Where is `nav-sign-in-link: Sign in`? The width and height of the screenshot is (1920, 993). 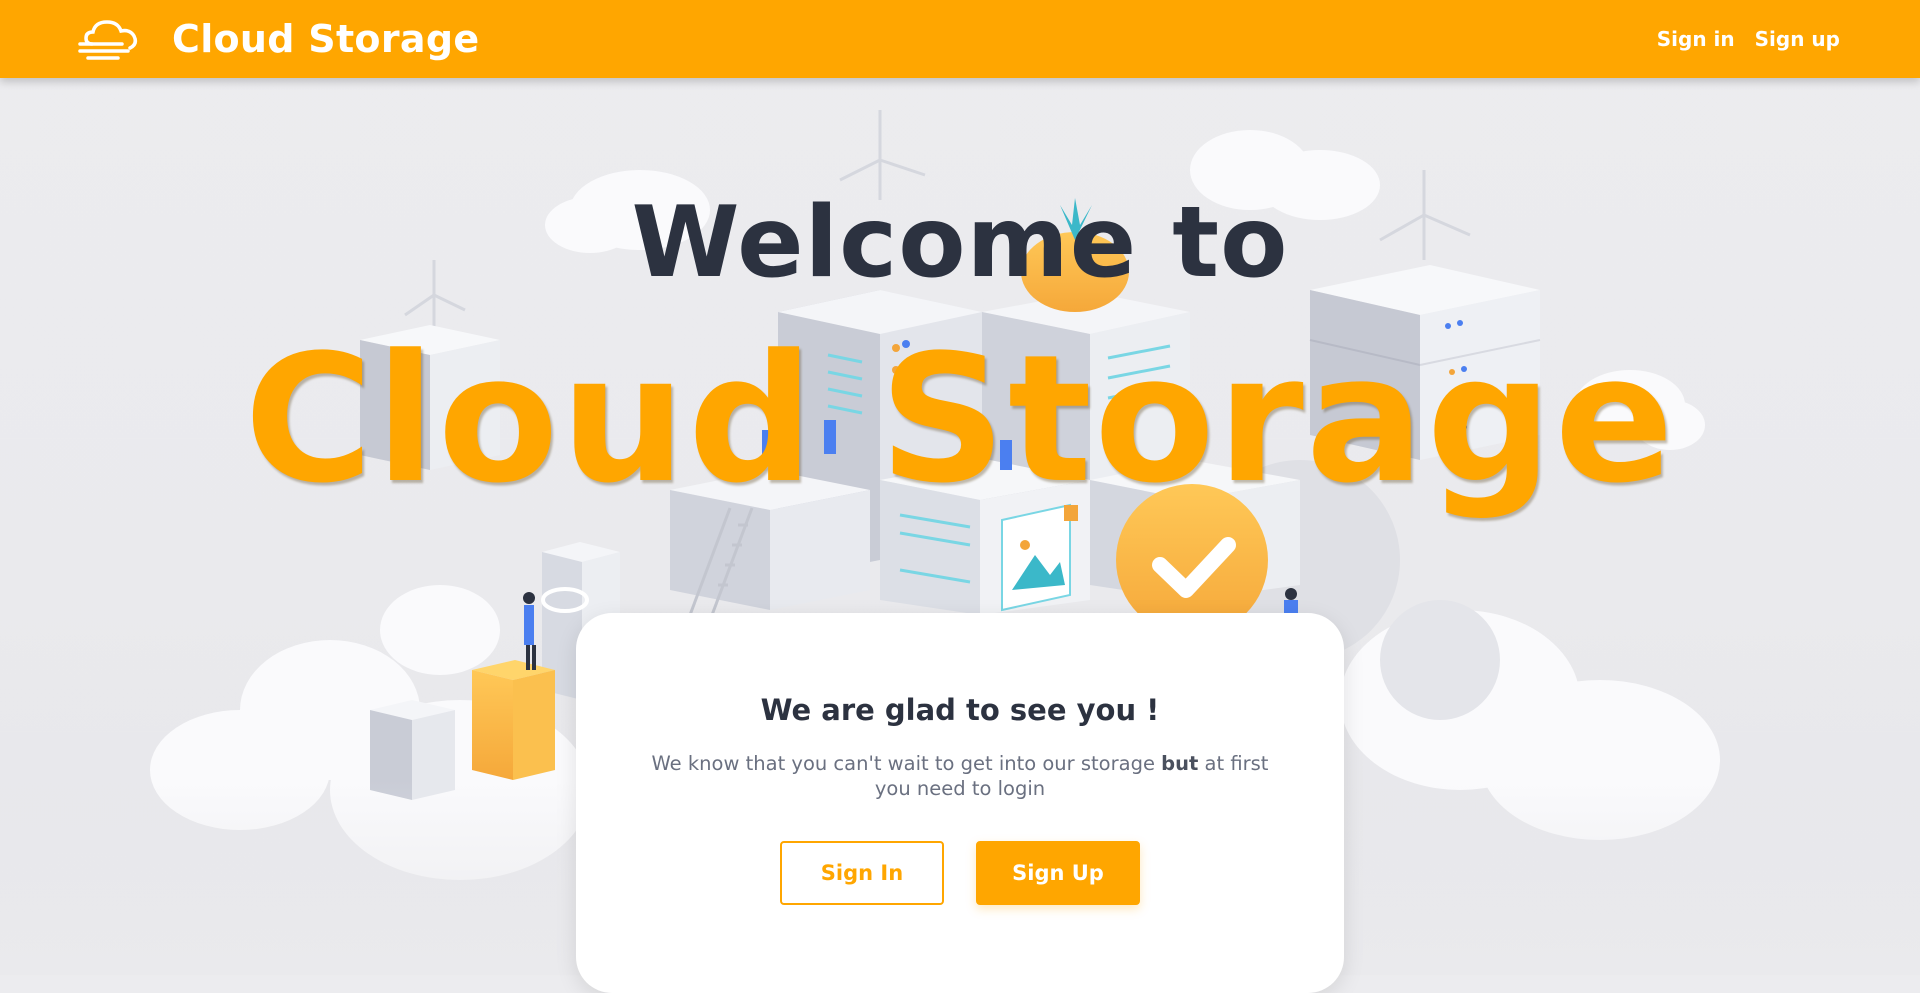
nav-sign-in-link: Sign in is located at coordinates (1696, 39).